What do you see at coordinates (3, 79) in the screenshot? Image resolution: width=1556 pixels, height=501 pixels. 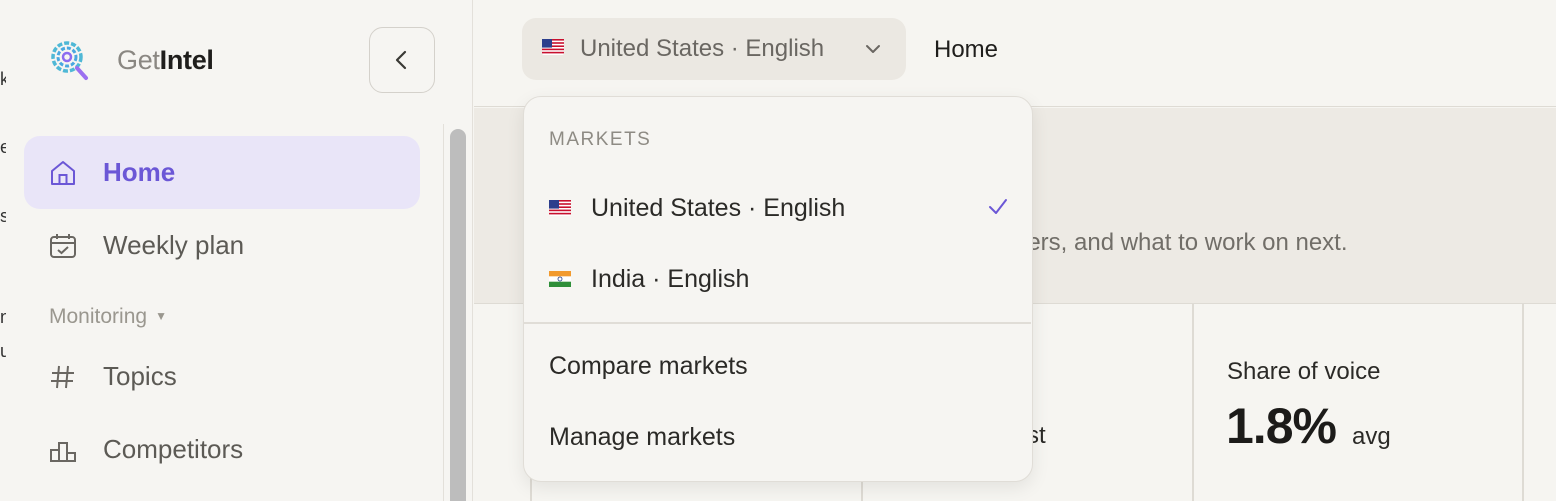 I see `edge-letter: k` at bounding box center [3, 79].